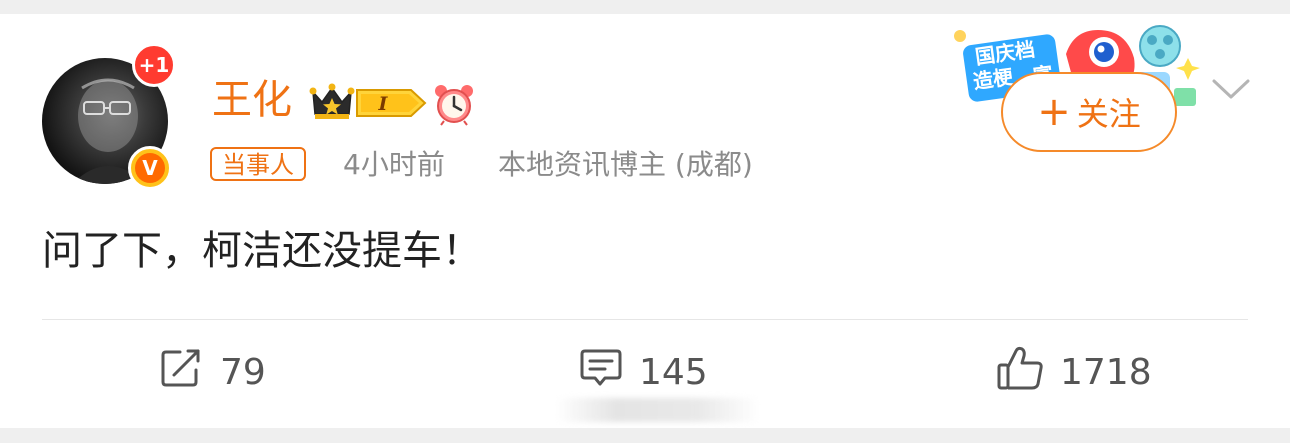 The height and width of the screenshot is (443, 1290). What do you see at coordinates (625, 164) in the screenshot?
I see `author-description: 本地资讯博主 (成都)` at bounding box center [625, 164].